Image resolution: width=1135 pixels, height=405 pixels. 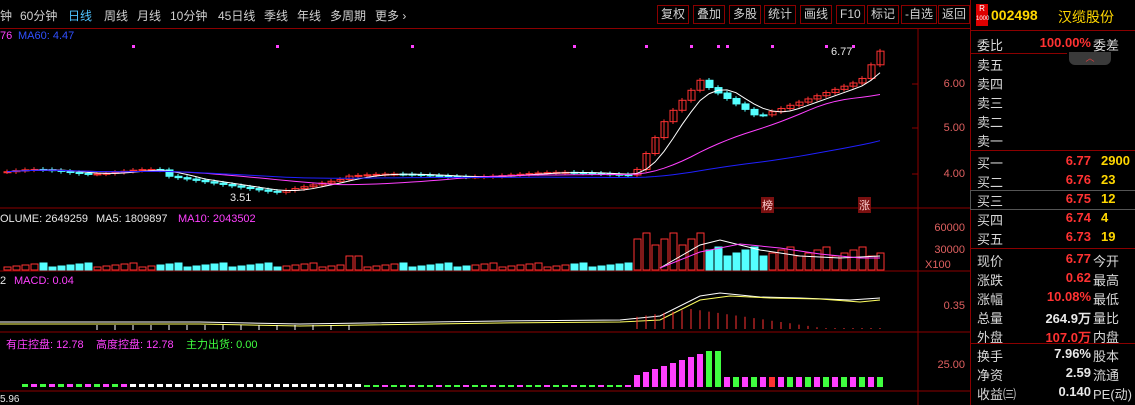 What do you see at coordinates (864, 205) in the screenshot?
I see `limit-up-tag: 涨` at bounding box center [864, 205].